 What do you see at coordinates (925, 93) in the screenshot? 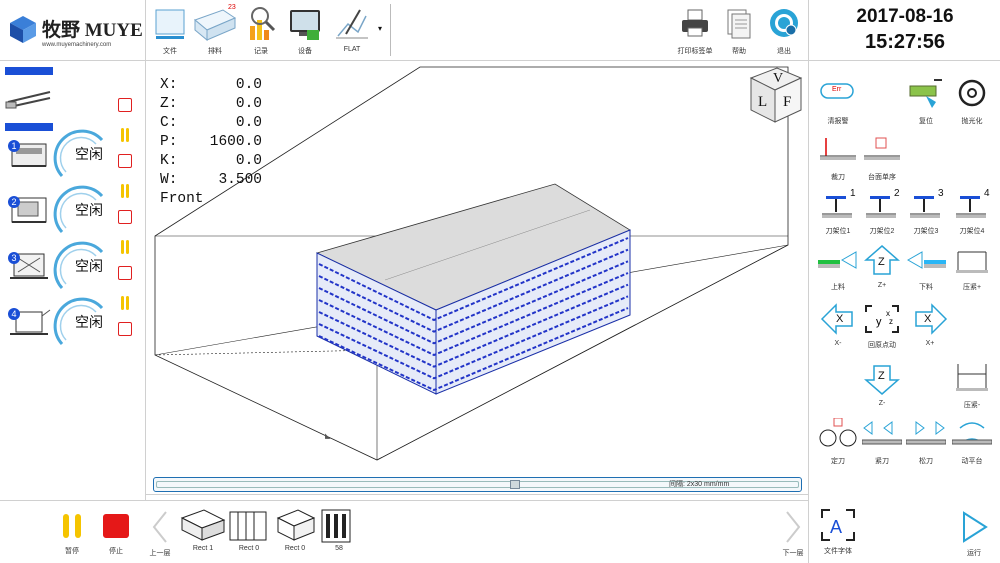
I see `reset-icon` at bounding box center [925, 93].